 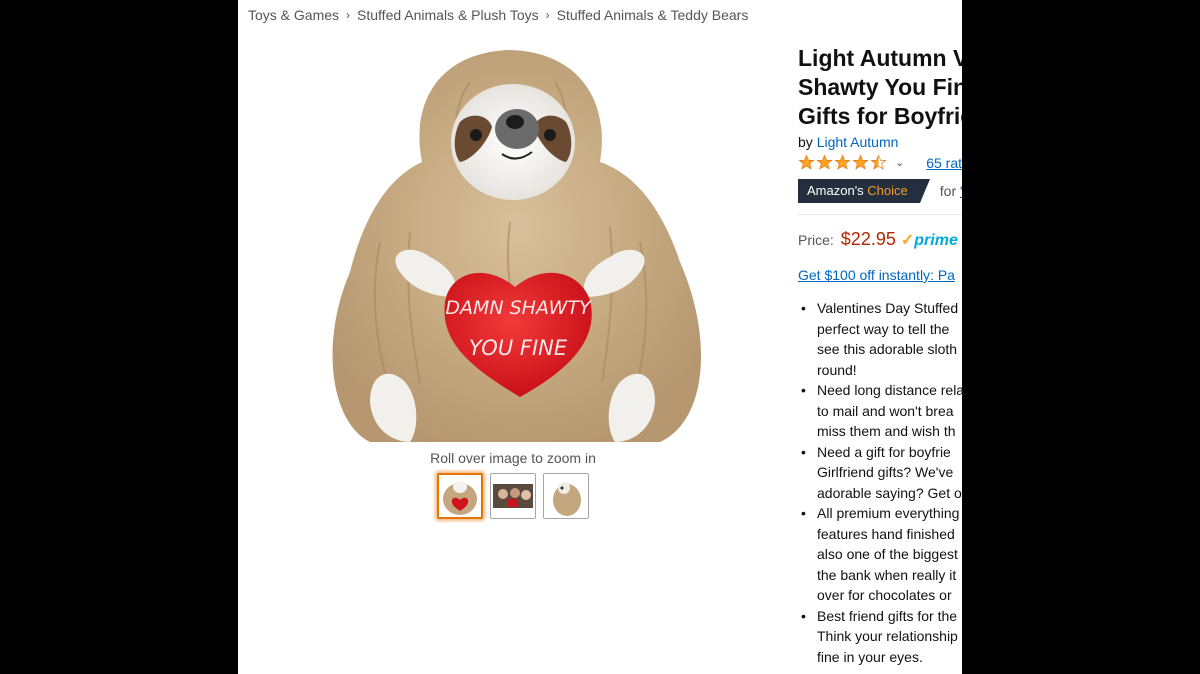 I want to click on bullet-line: to mail and won't brea, so click(x=885, y=410).